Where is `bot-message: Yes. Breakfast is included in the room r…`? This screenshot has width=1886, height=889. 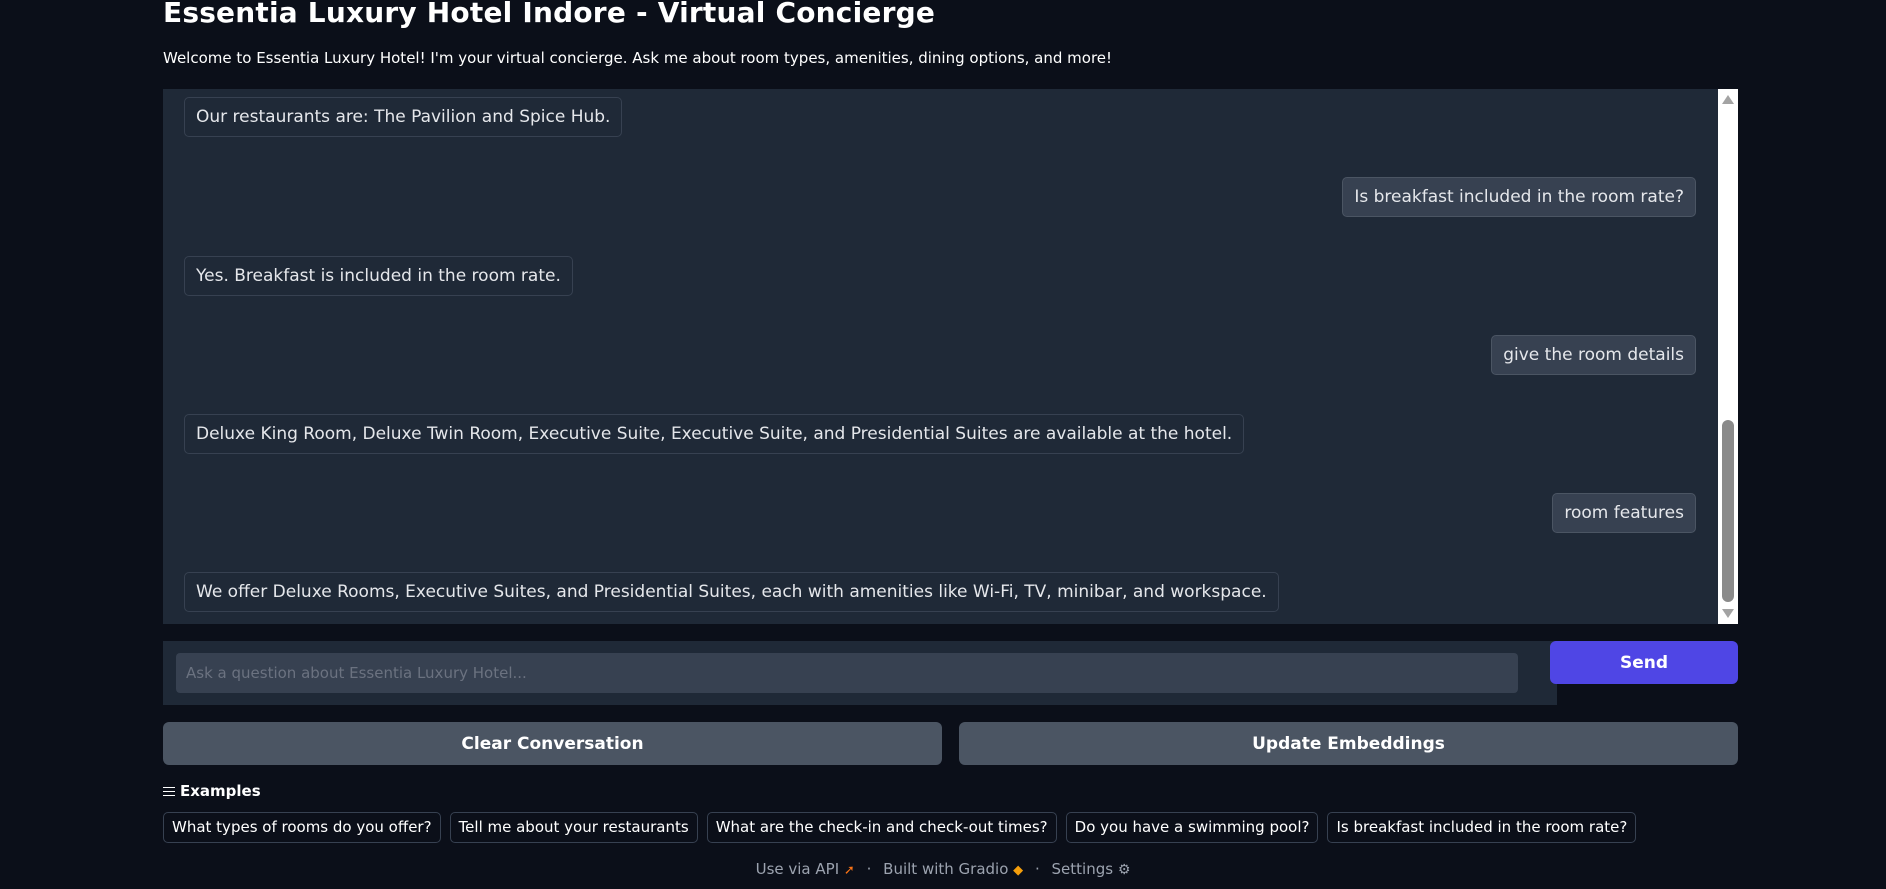 bot-message: Yes. Breakfast is included in the room r… is located at coordinates (378, 276).